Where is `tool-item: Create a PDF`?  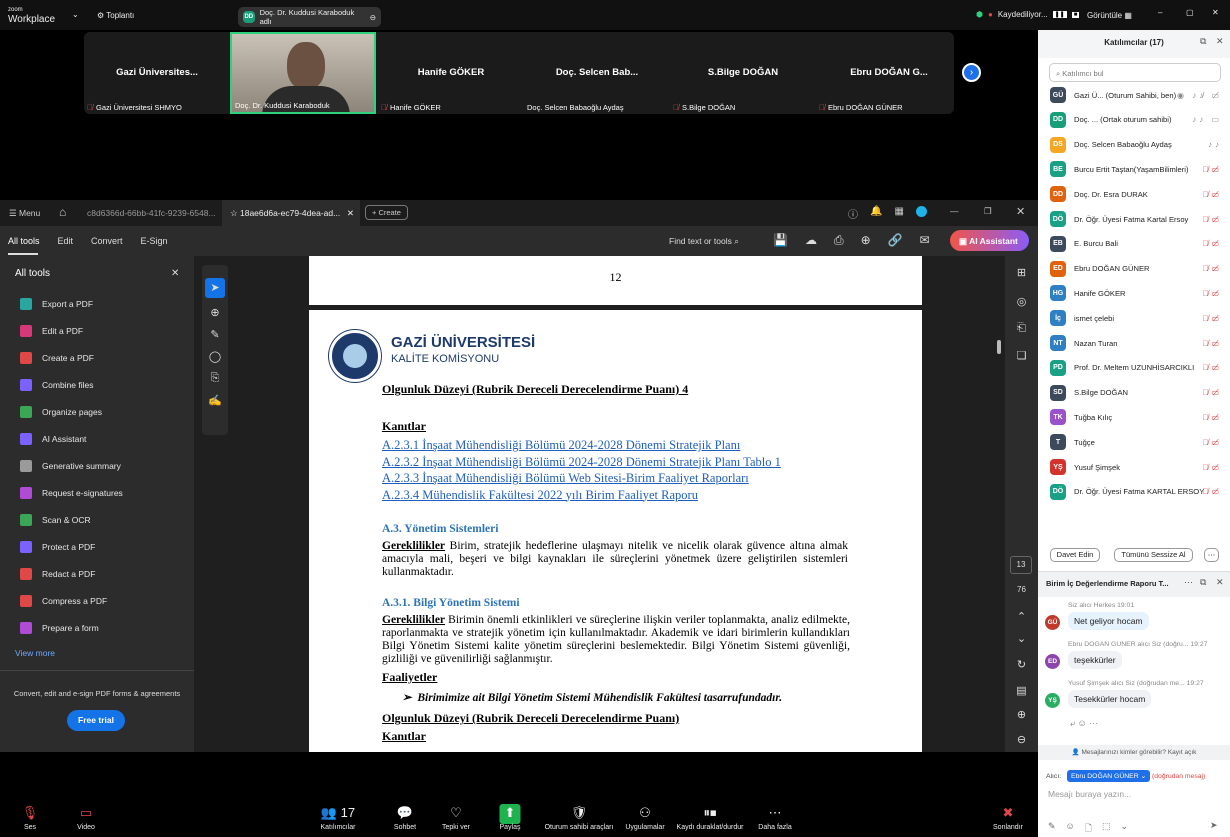 tool-item: Create a PDF is located at coordinates (57, 358).